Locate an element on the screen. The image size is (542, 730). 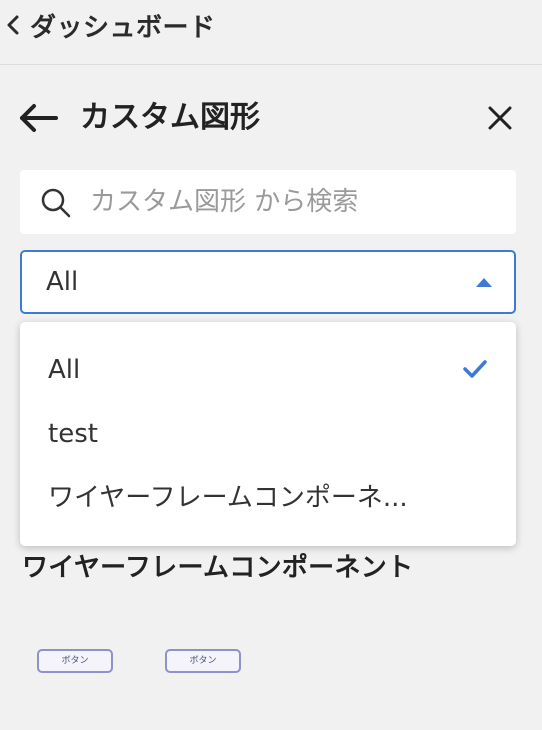
filter-selected-value: All is located at coordinates (62, 282).